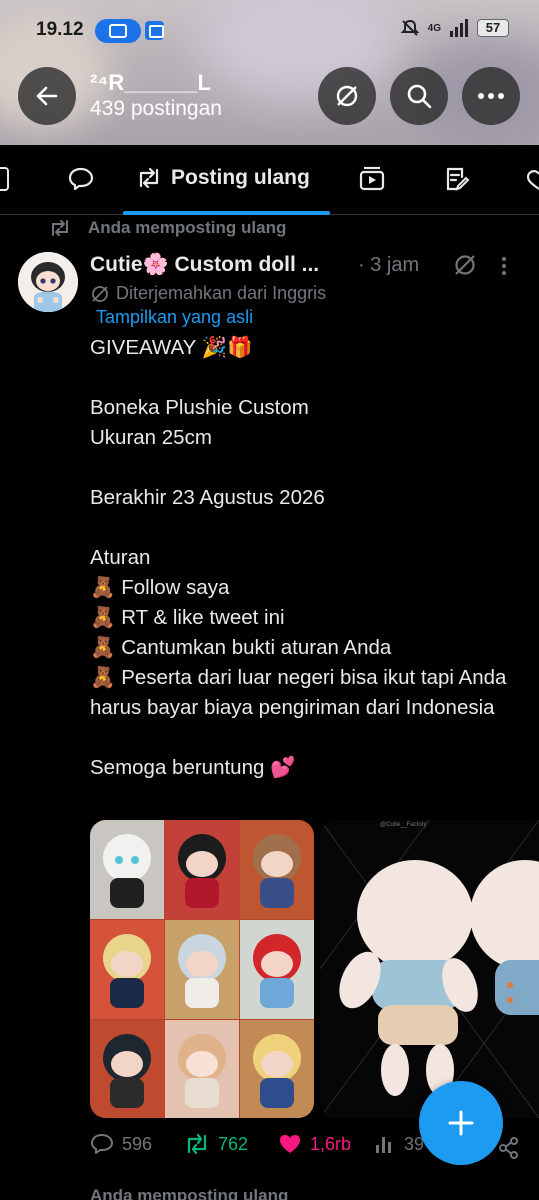 The width and height of the screenshot is (539, 1200). Describe the element at coordinates (434, 28) in the screenshot. I see `network-type: 4G` at that location.